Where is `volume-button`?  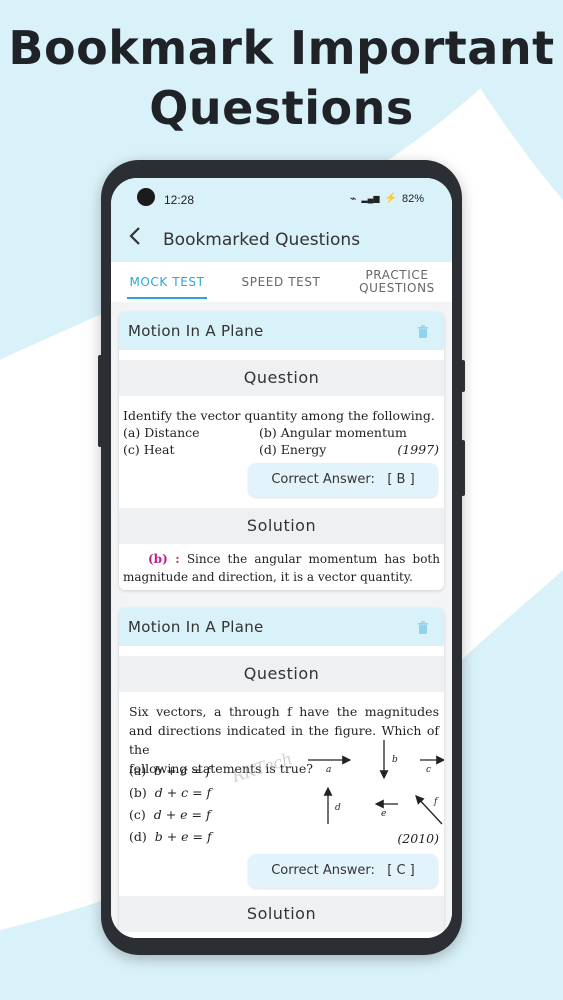
volume-button is located at coordinates (100, 401).